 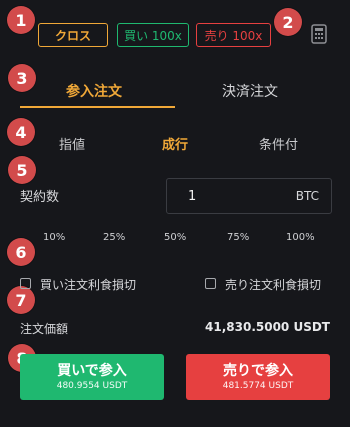 What do you see at coordinates (73, 35) in the screenshot?
I see `cross-margin-button: クロス` at bounding box center [73, 35].